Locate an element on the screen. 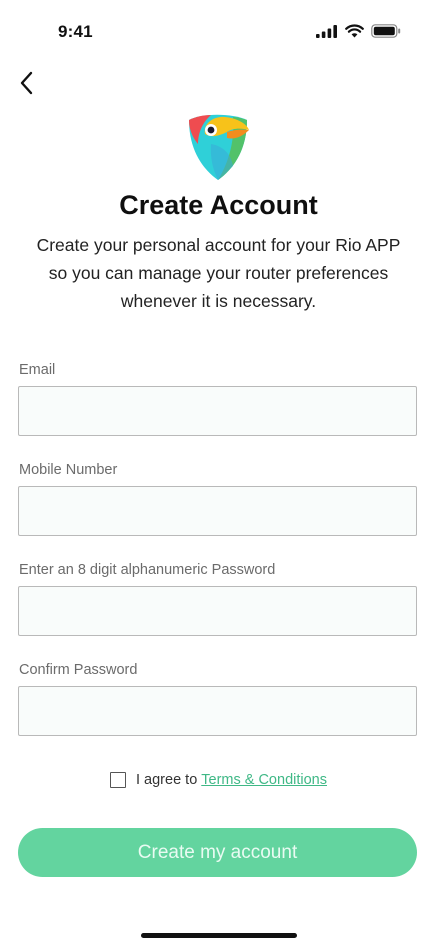 This screenshot has width=437, height=948. terms-link: Terms & Conditions is located at coordinates (264, 780).